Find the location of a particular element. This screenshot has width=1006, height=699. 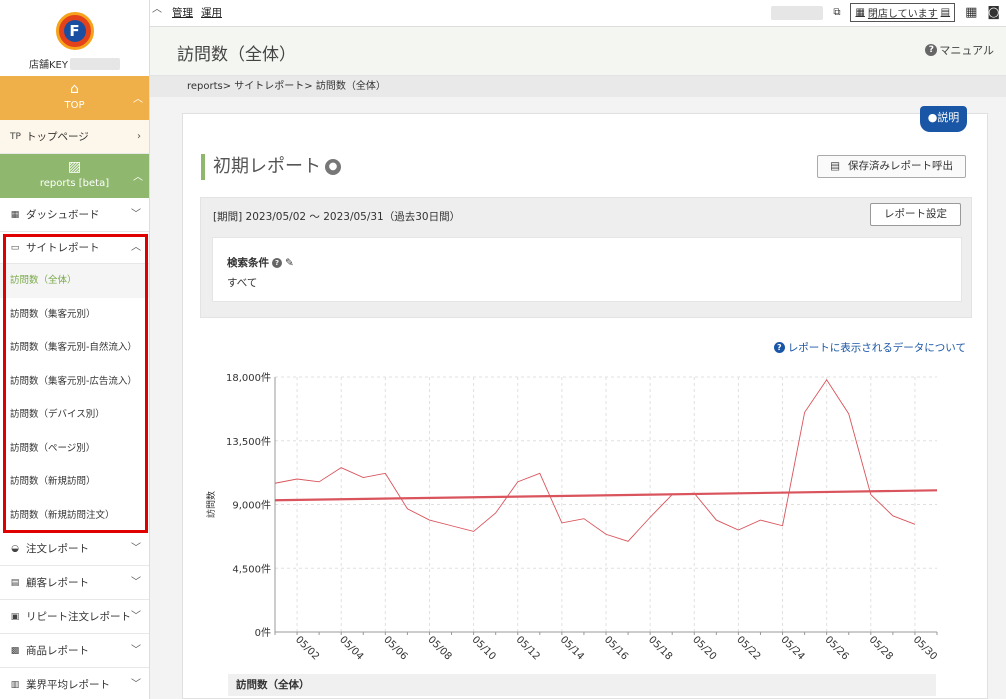

home-icon: ⌂ is located at coordinates (74, 89).